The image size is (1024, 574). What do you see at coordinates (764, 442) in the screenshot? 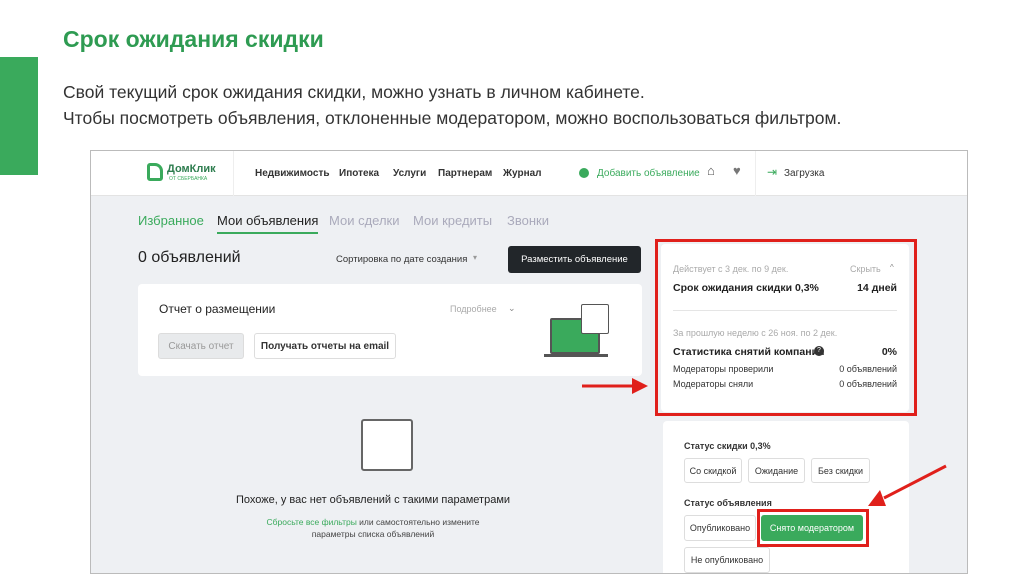
I see `annotation-arrows` at bounding box center [764, 442].